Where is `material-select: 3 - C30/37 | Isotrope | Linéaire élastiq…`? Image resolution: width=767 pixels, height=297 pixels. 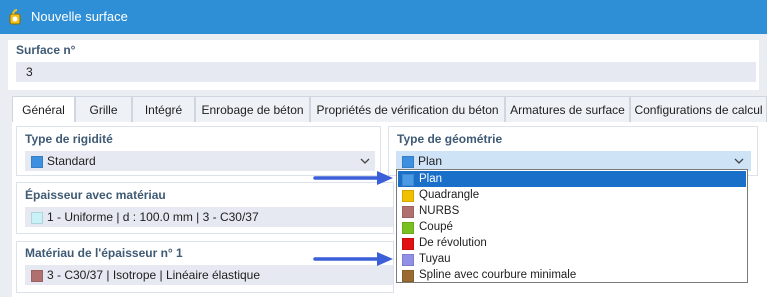
material-select: 3 - C30/37 | Isotrope | Linéaire élastiq… is located at coordinates (209, 275).